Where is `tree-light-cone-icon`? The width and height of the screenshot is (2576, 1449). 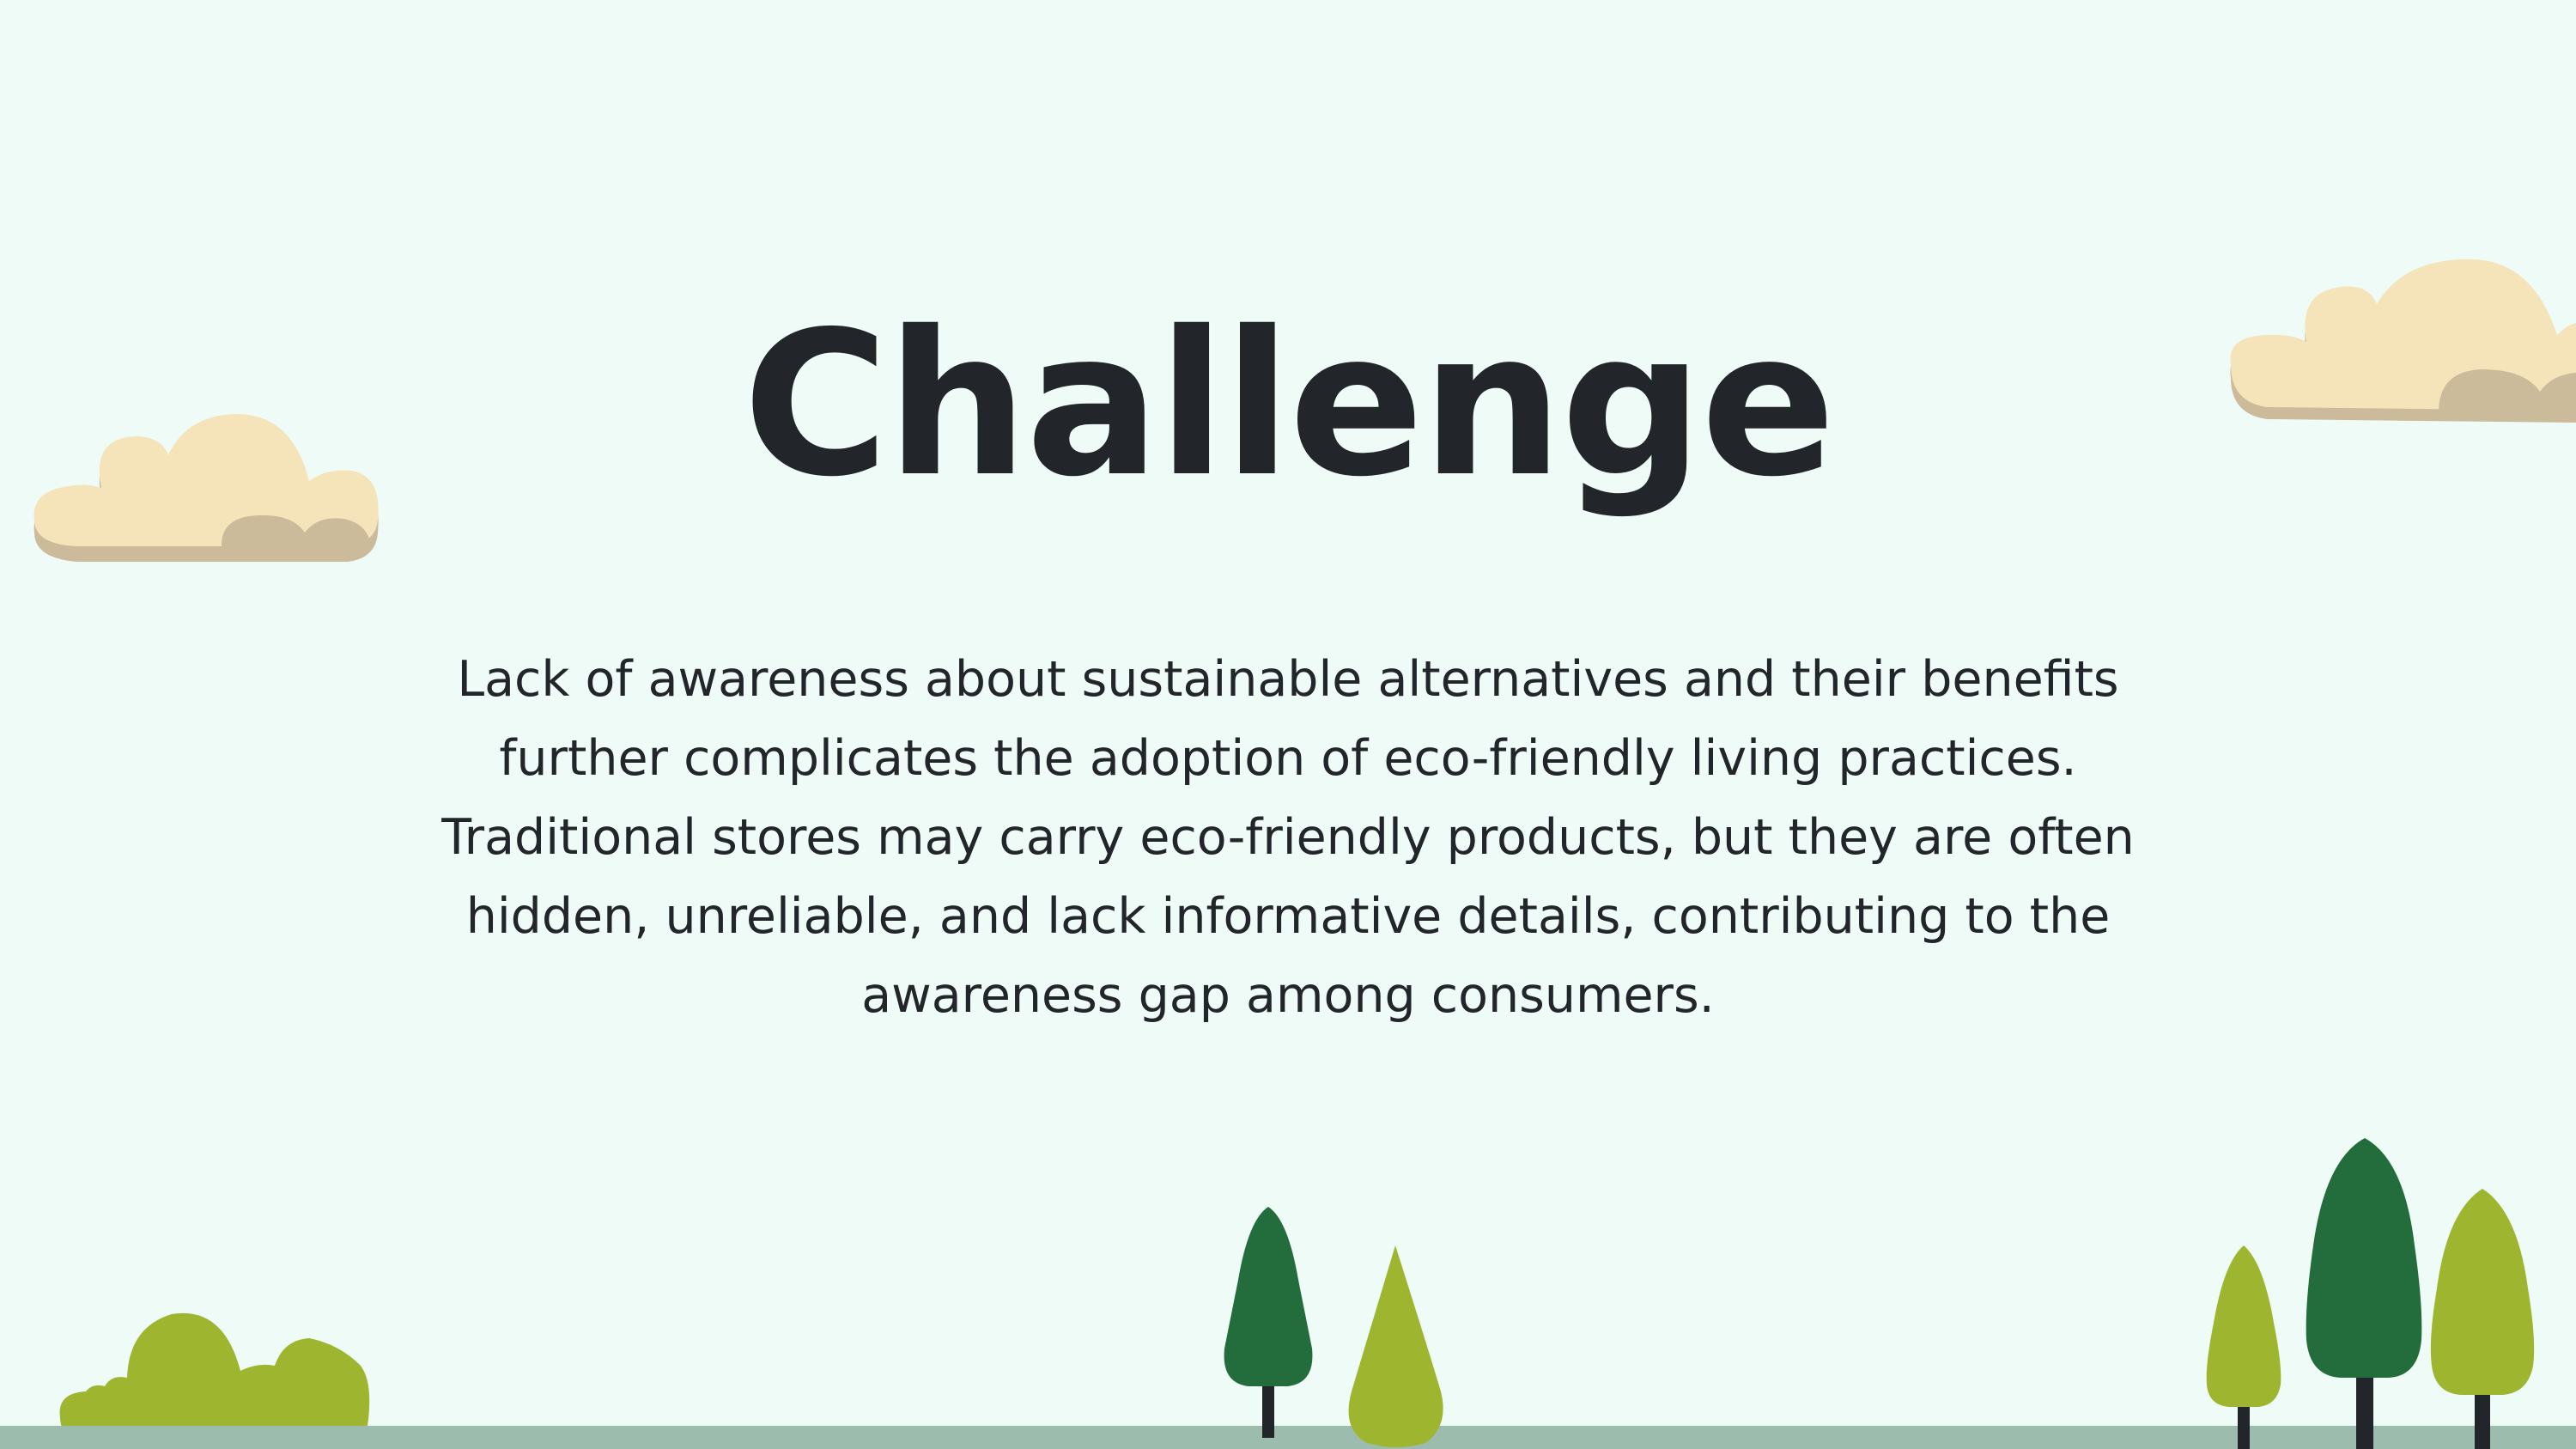
tree-light-cone-icon is located at coordinates (1396, 1346).